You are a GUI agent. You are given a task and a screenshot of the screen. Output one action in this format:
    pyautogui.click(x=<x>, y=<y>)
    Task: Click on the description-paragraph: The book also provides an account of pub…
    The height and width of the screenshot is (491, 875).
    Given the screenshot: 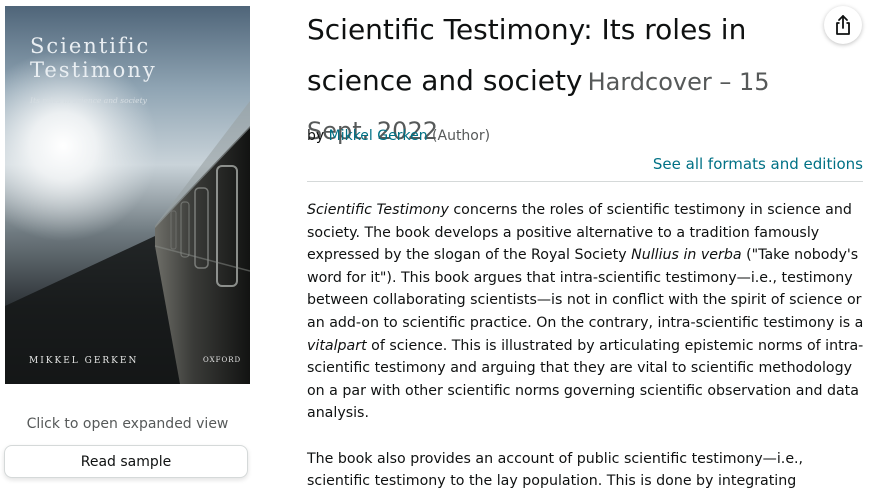 What is the action you would take?
    pyautogui.click(x=555, y=470)
    